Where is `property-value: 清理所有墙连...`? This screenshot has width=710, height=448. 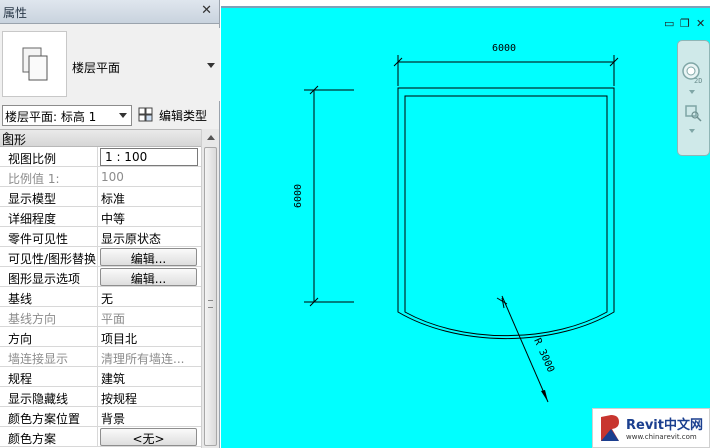 property-value: 清理所有墙连... is located at coordinates (143, 359).